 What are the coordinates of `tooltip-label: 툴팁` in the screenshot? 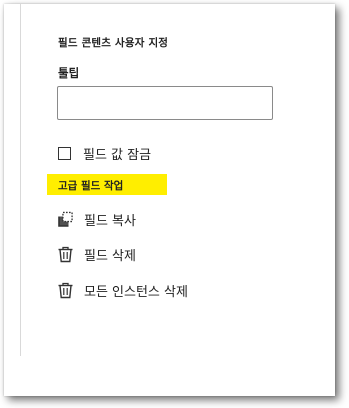 It's located at (69, 73).